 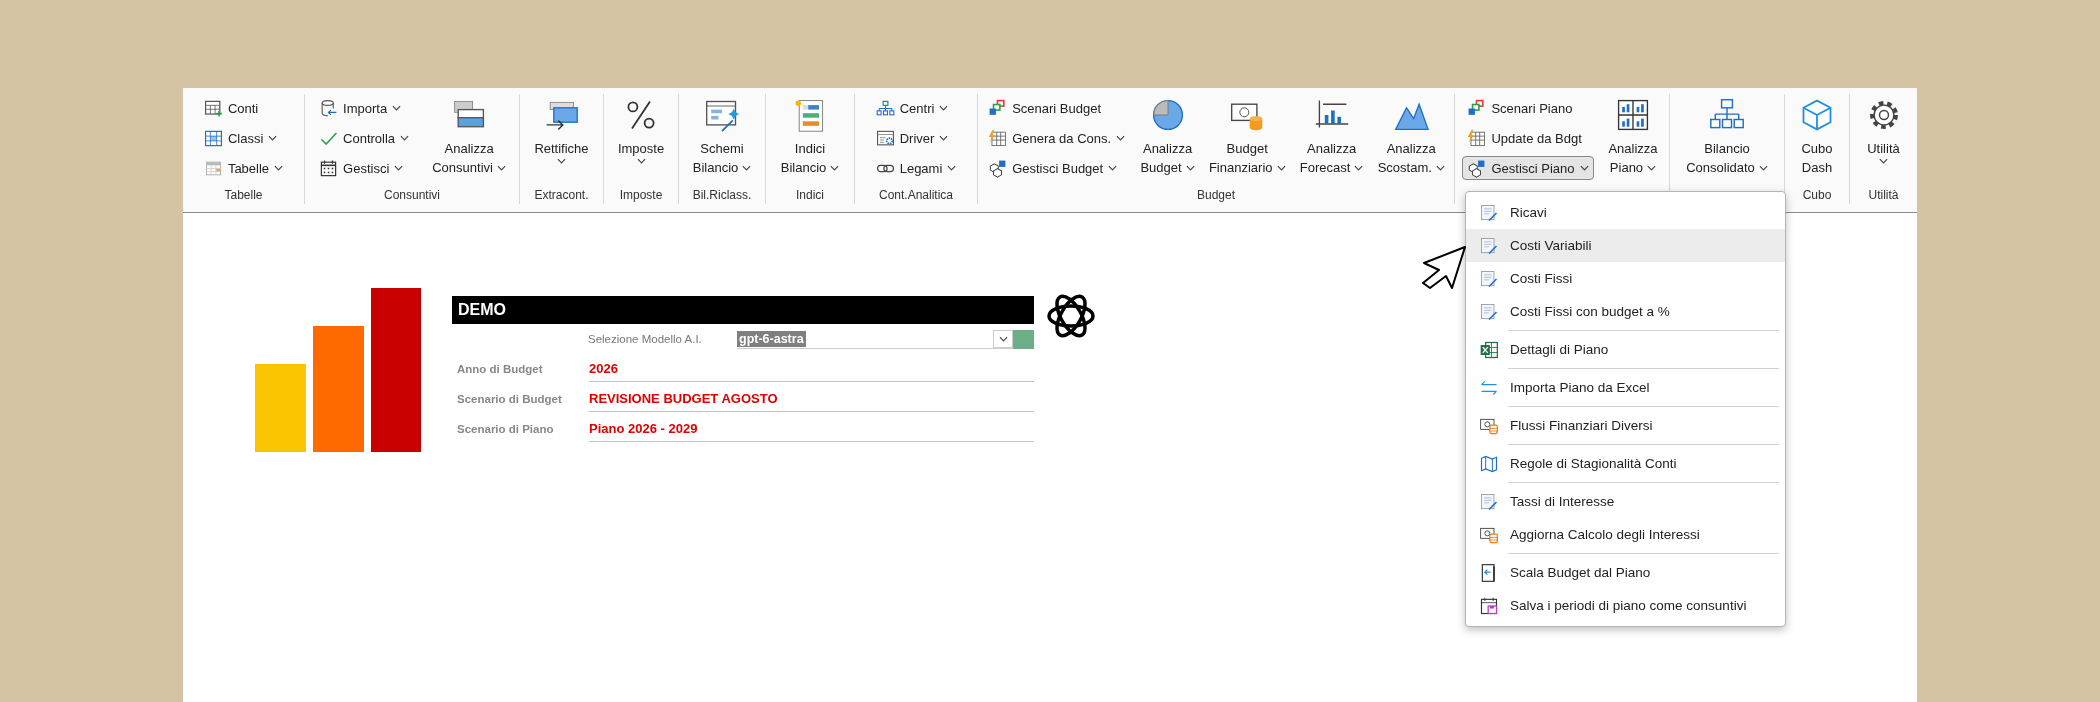 What do you see at coordinates (1625, 605) in the screenshot?
I see `menu-item: Salva i periodi di piano come consuntivi` at bounding box center [1625, 605].